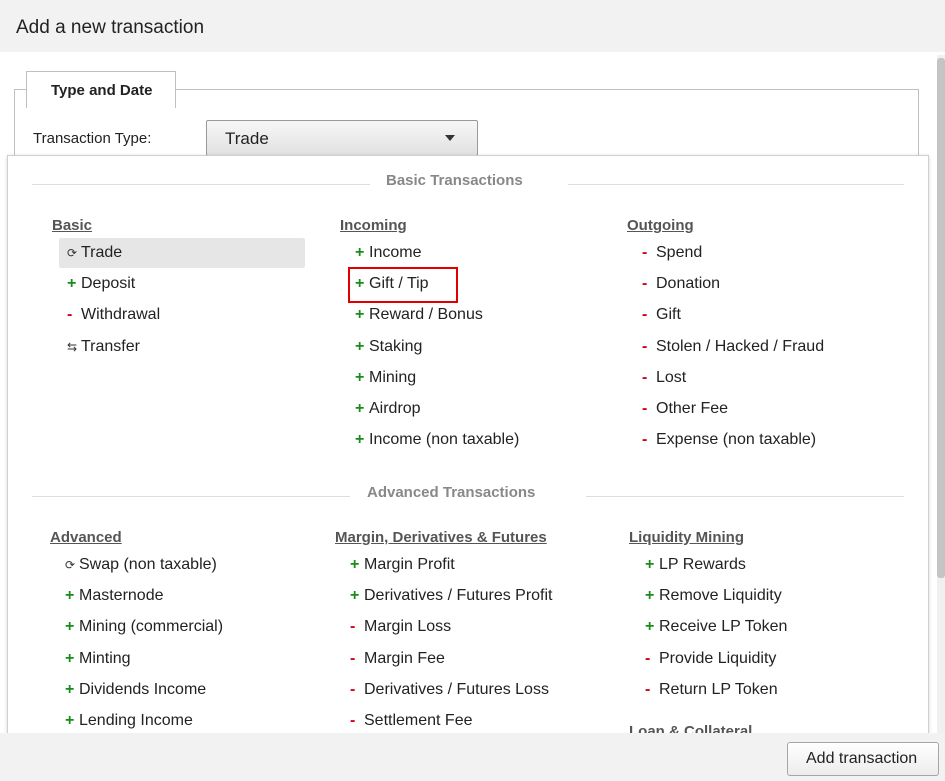 This screenshot has width=945, height=781. I want to click on menu-item-transfer: ⇆ Transfer, so click(103, 347).